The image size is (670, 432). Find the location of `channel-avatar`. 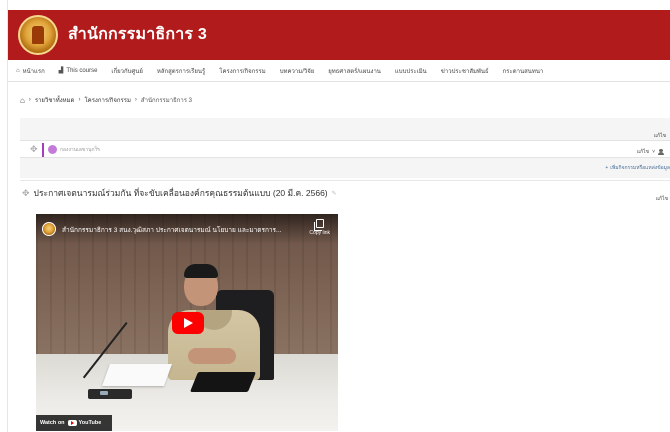

channel-avatar is located at coordinates (49, 229).